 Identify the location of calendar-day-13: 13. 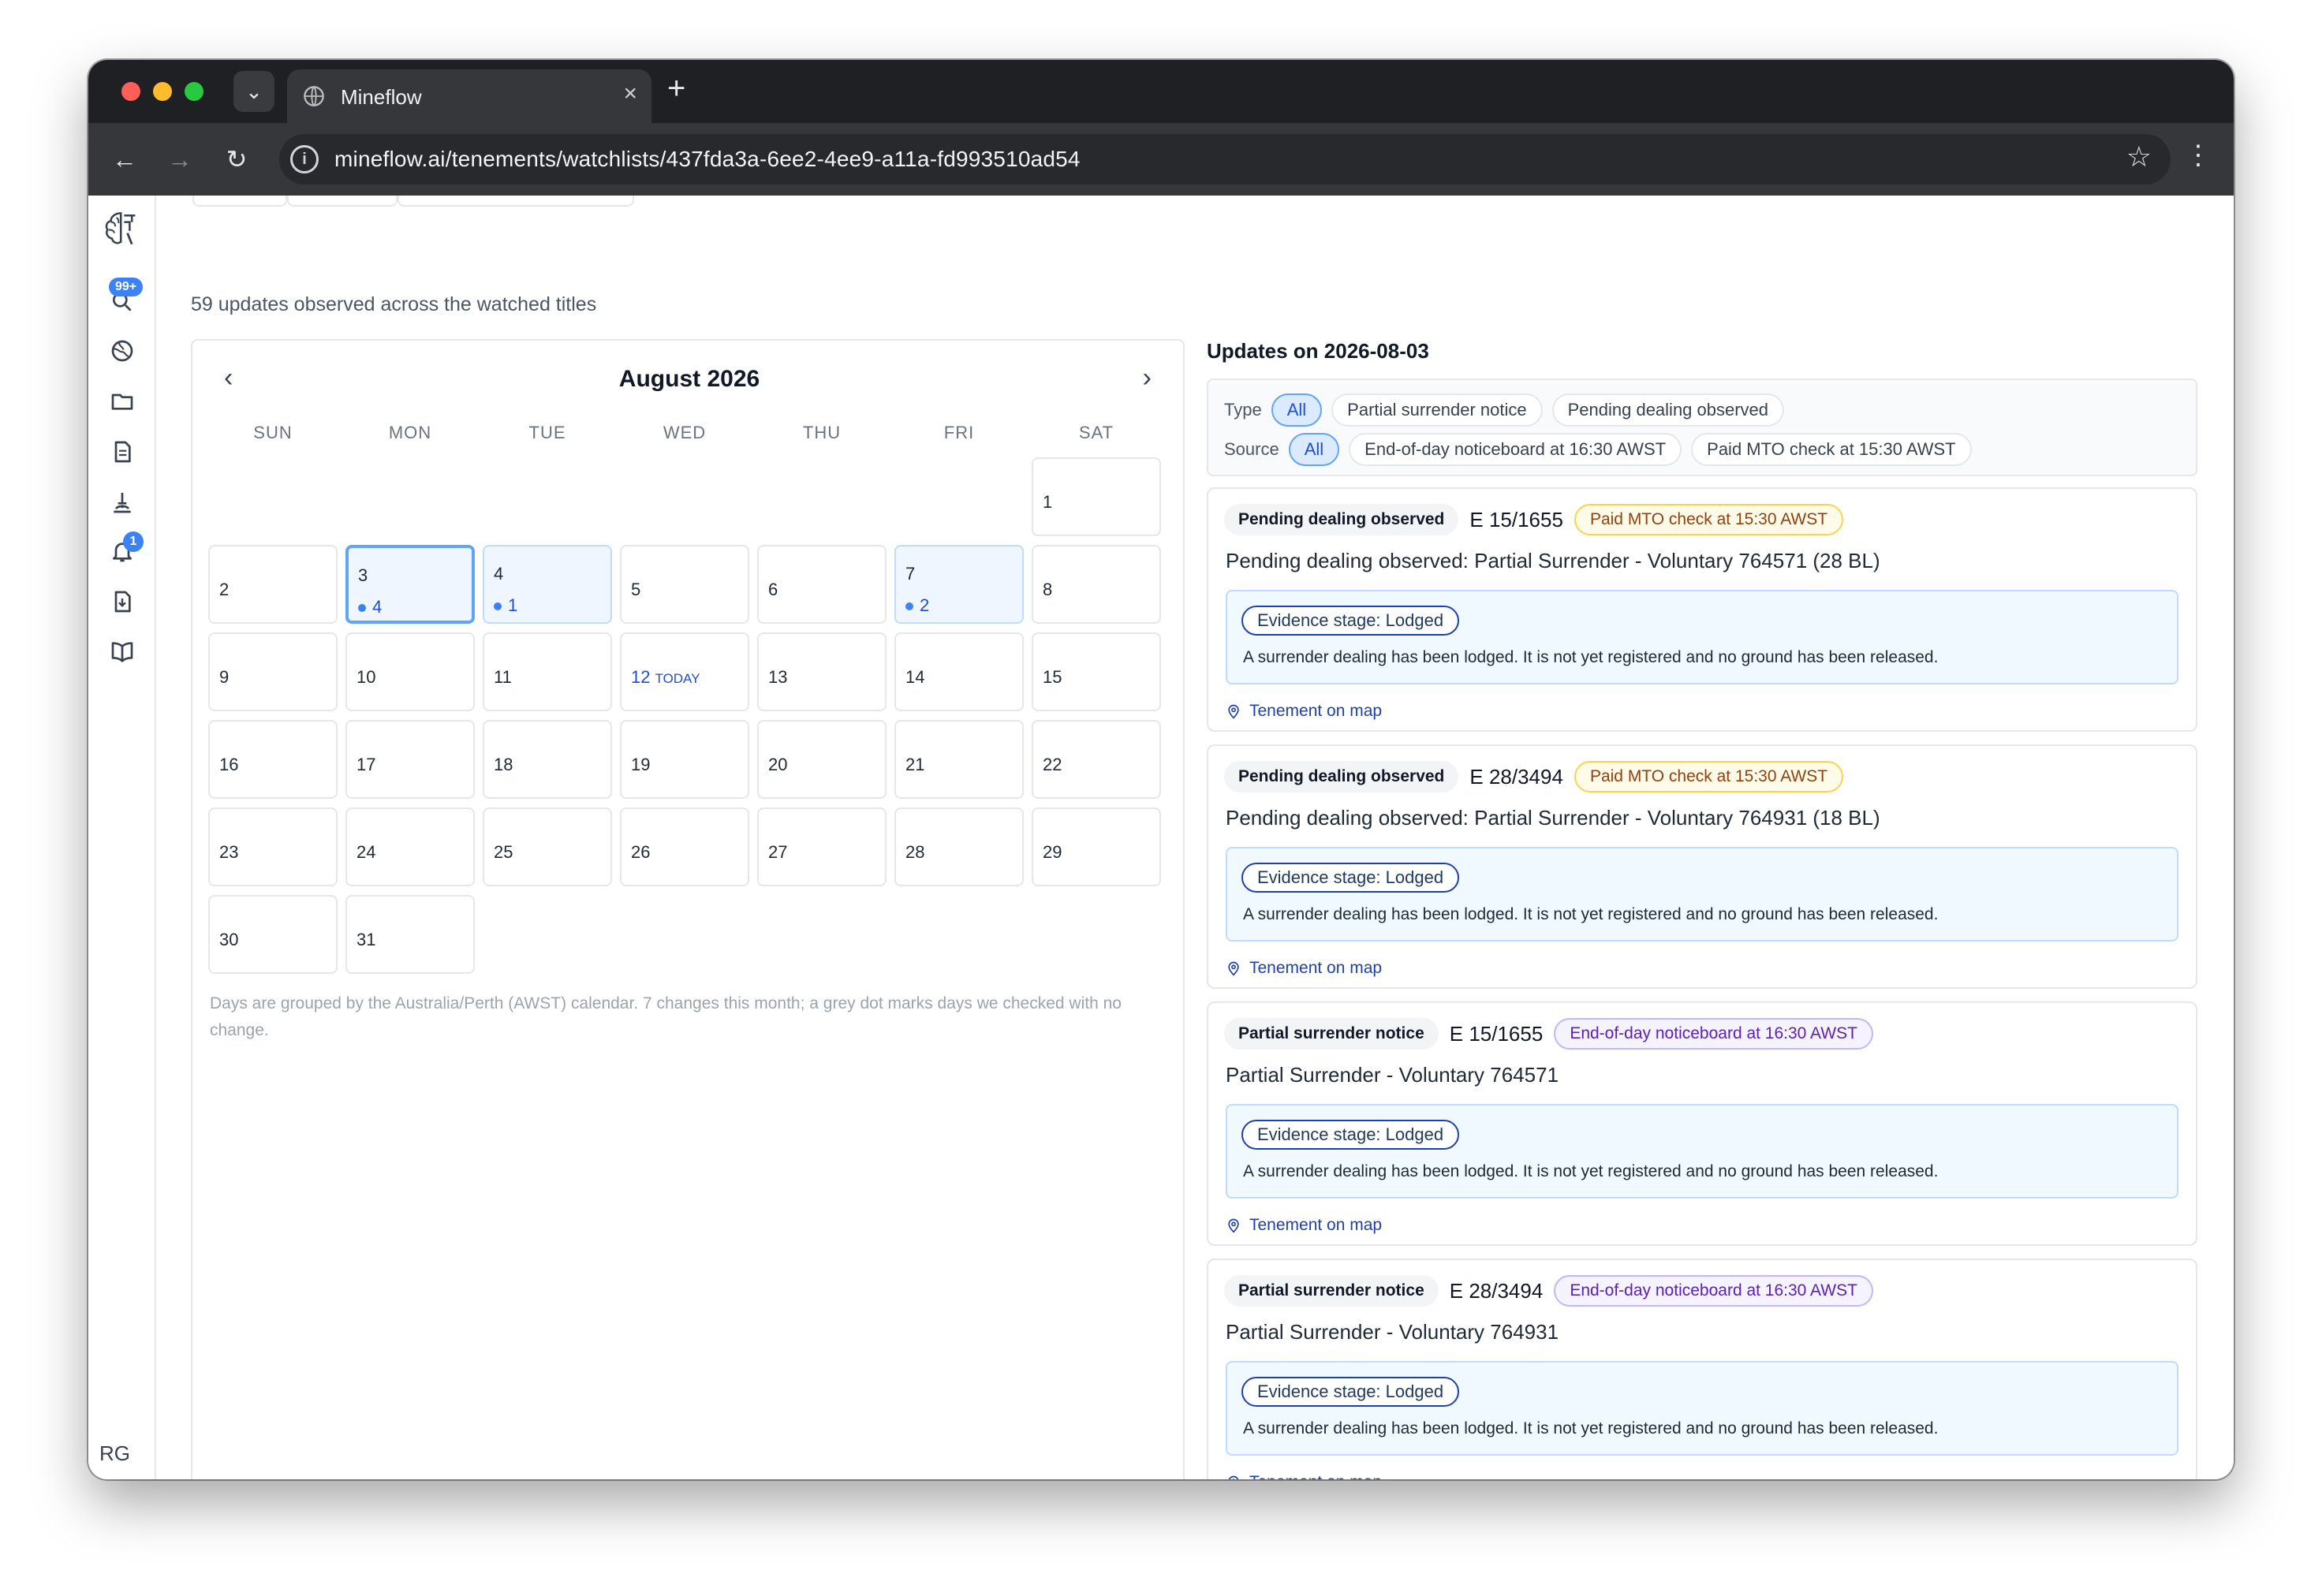
(822, 671).